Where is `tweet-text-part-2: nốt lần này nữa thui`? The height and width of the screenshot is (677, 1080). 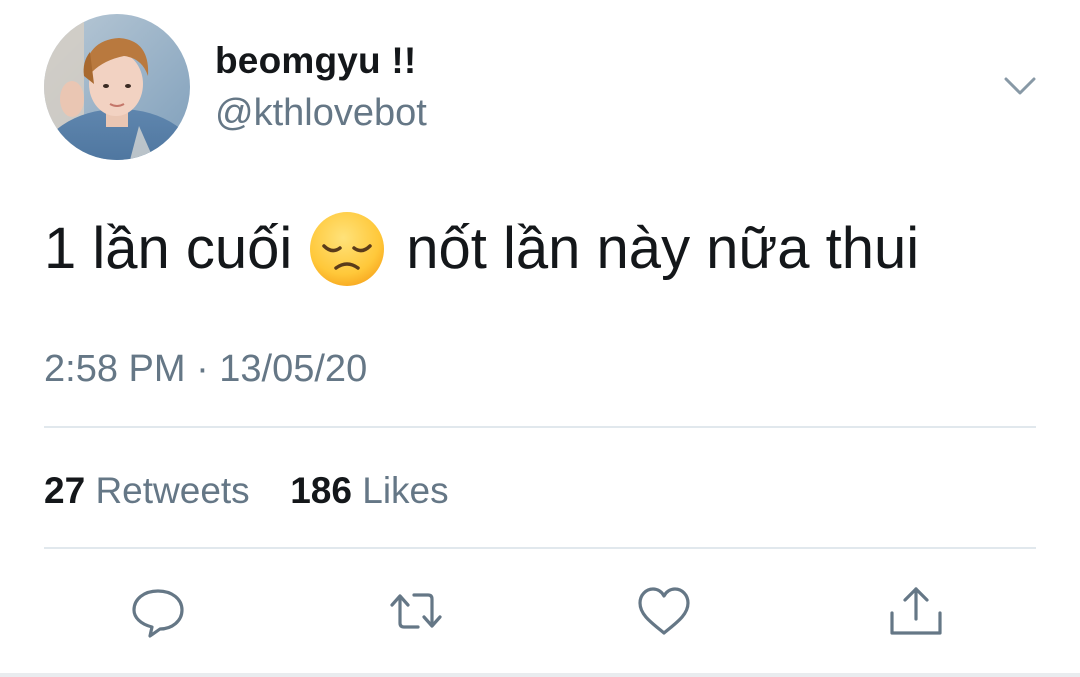
tweet-text-part-2: nốt lần này nữa thui is located at coordinates (663, 248).